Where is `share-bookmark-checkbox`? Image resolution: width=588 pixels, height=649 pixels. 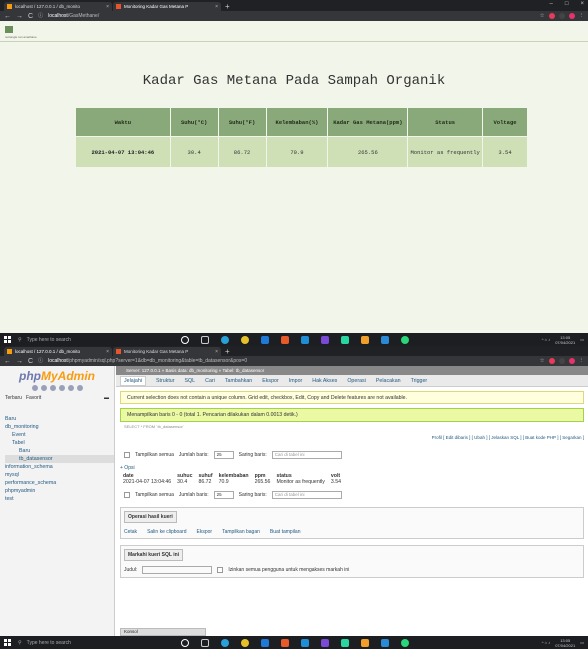 share-bookmark-checkbox is located at coordinates (220, 570).